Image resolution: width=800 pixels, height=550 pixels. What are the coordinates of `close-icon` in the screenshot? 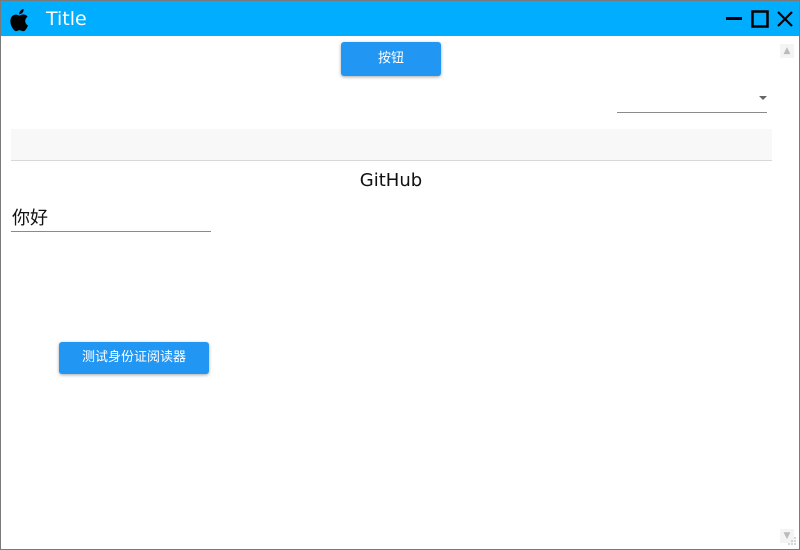 It's located at (785, 19).